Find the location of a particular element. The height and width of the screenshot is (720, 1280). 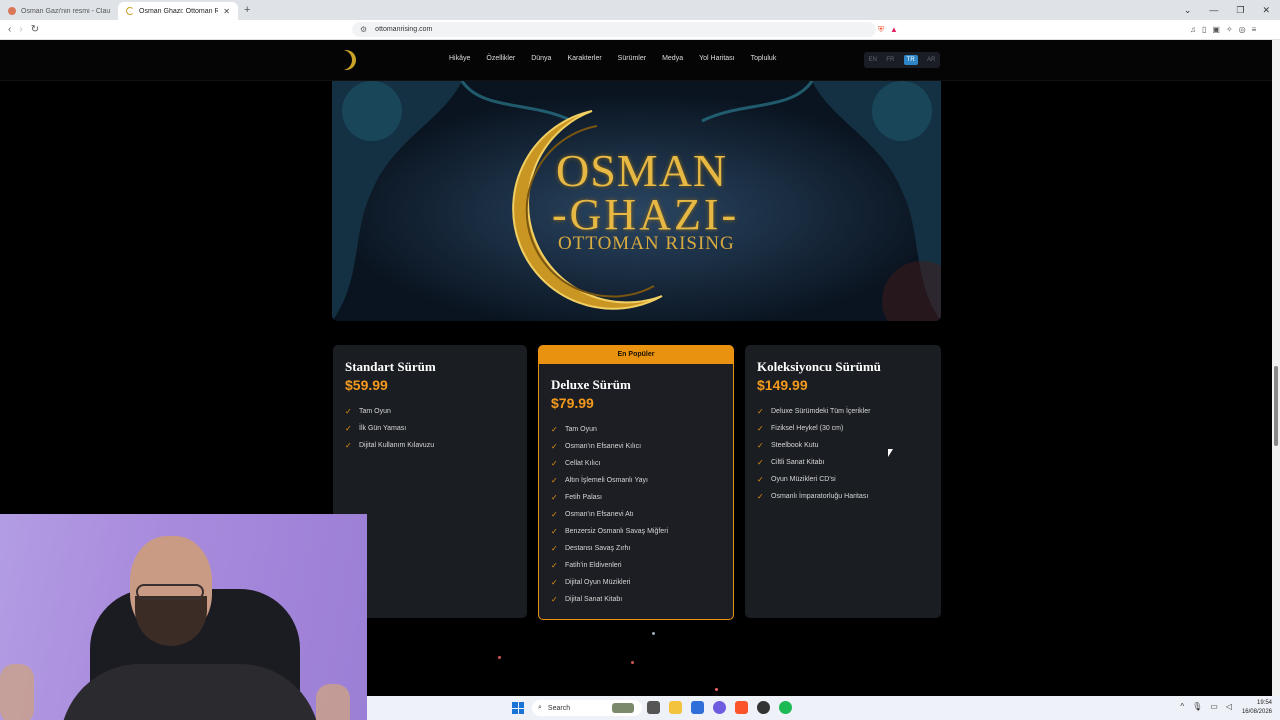

search-highlight-icon is located at coordinates (623, 708).